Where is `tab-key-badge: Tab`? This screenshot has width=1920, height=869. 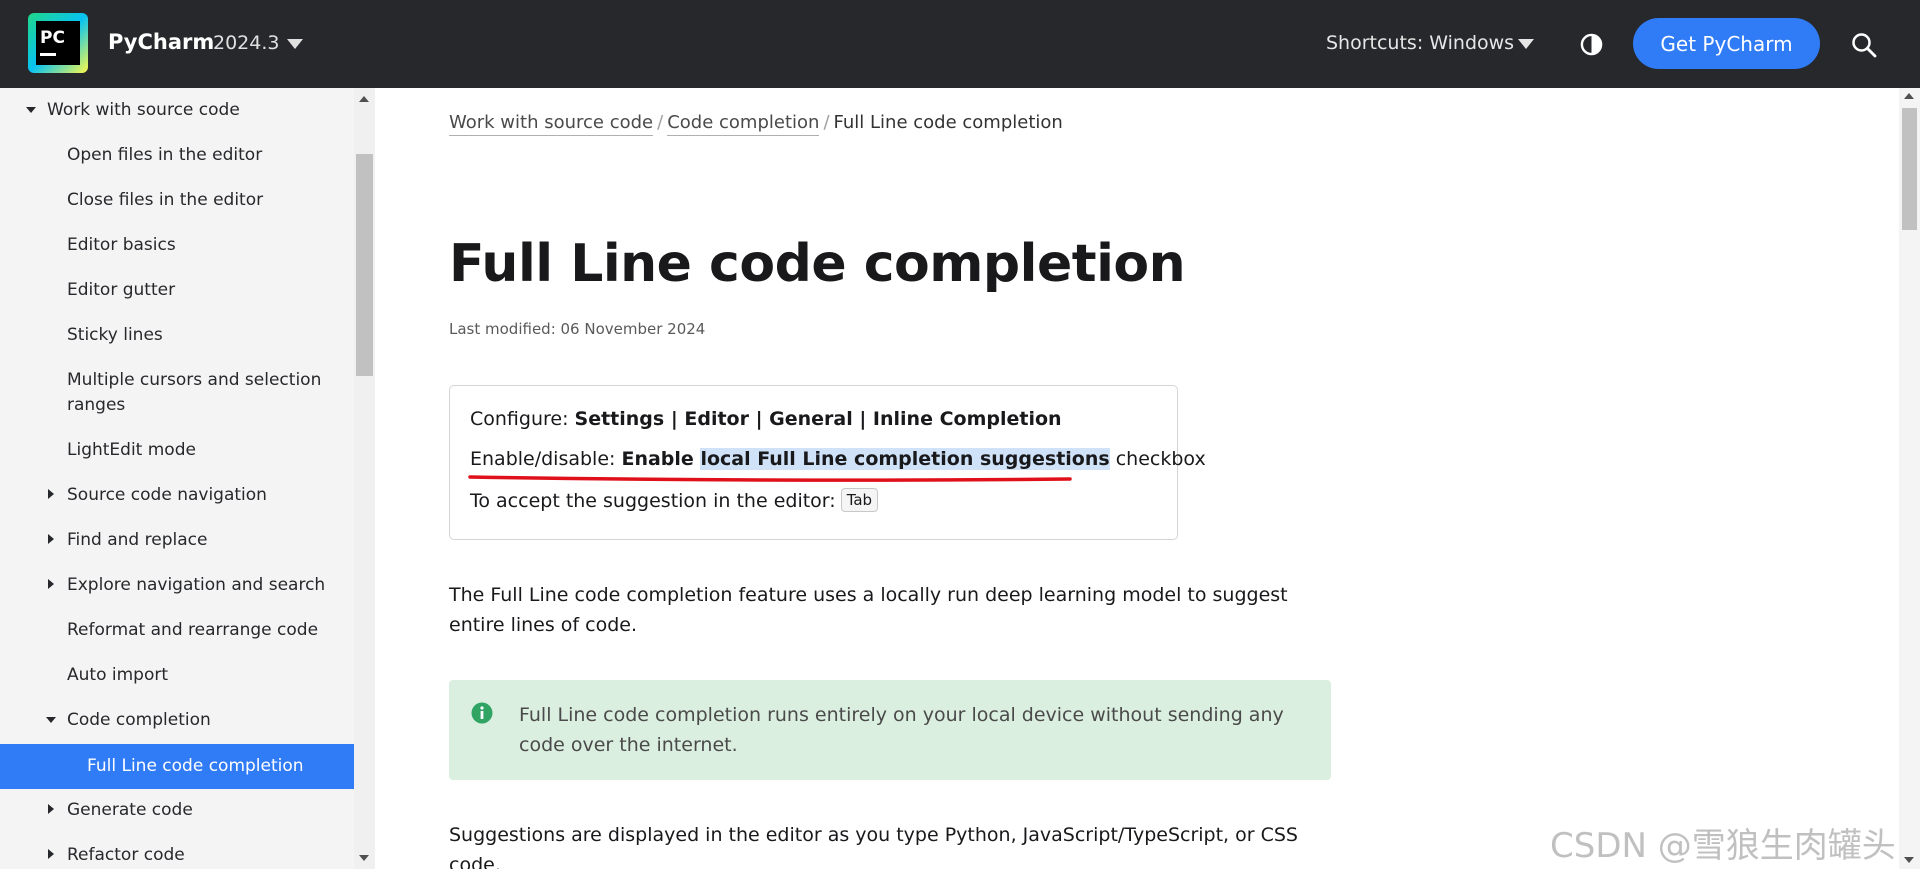 tab-key-badge: Tab is located at coordinates (859, 500).